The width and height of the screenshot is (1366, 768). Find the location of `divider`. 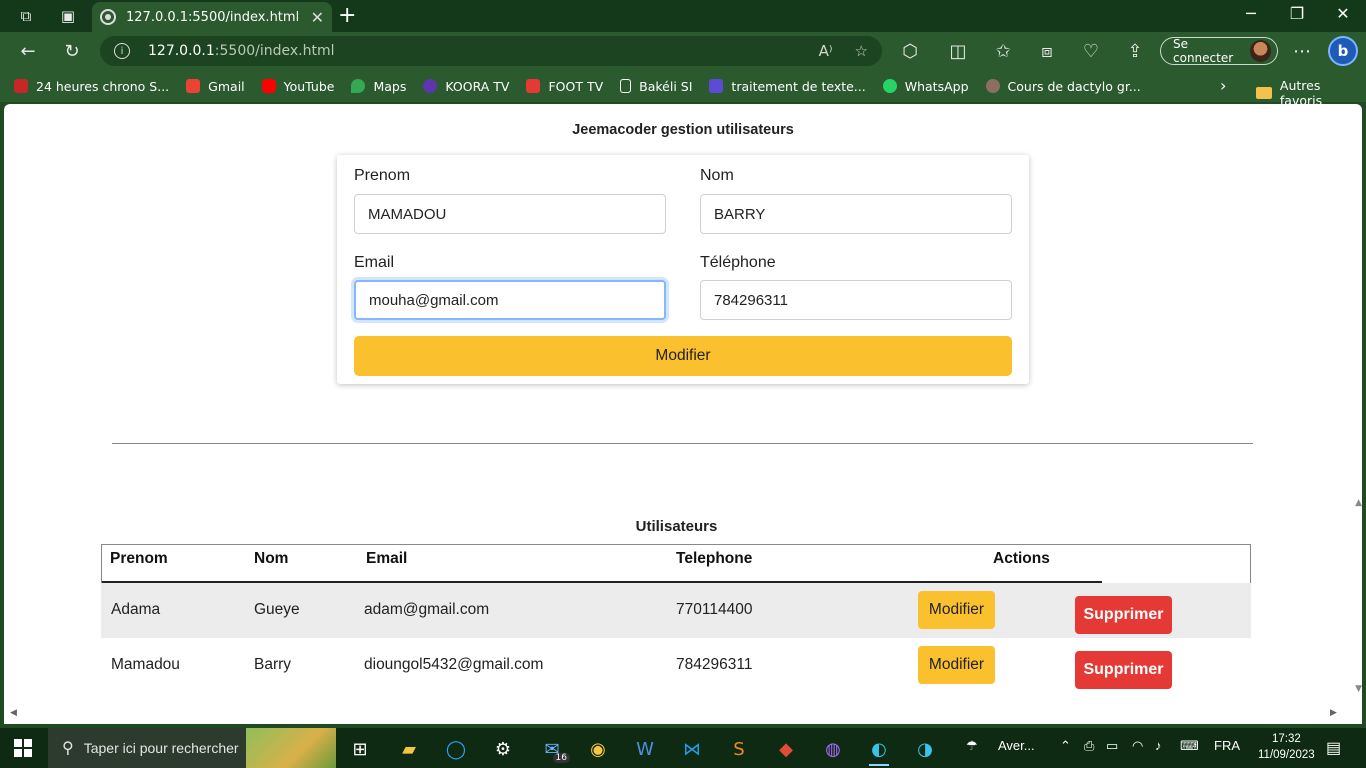

divider is located at coordinates (682, 443).